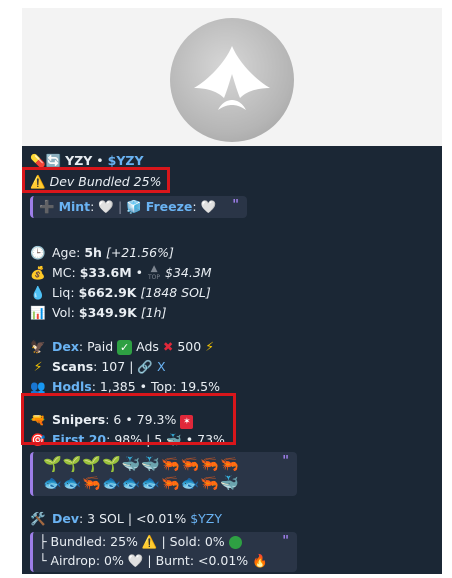  Describe the element at coordinates (260, 560) in the screenshot. I see `fire-icon: 🔥` at that location.